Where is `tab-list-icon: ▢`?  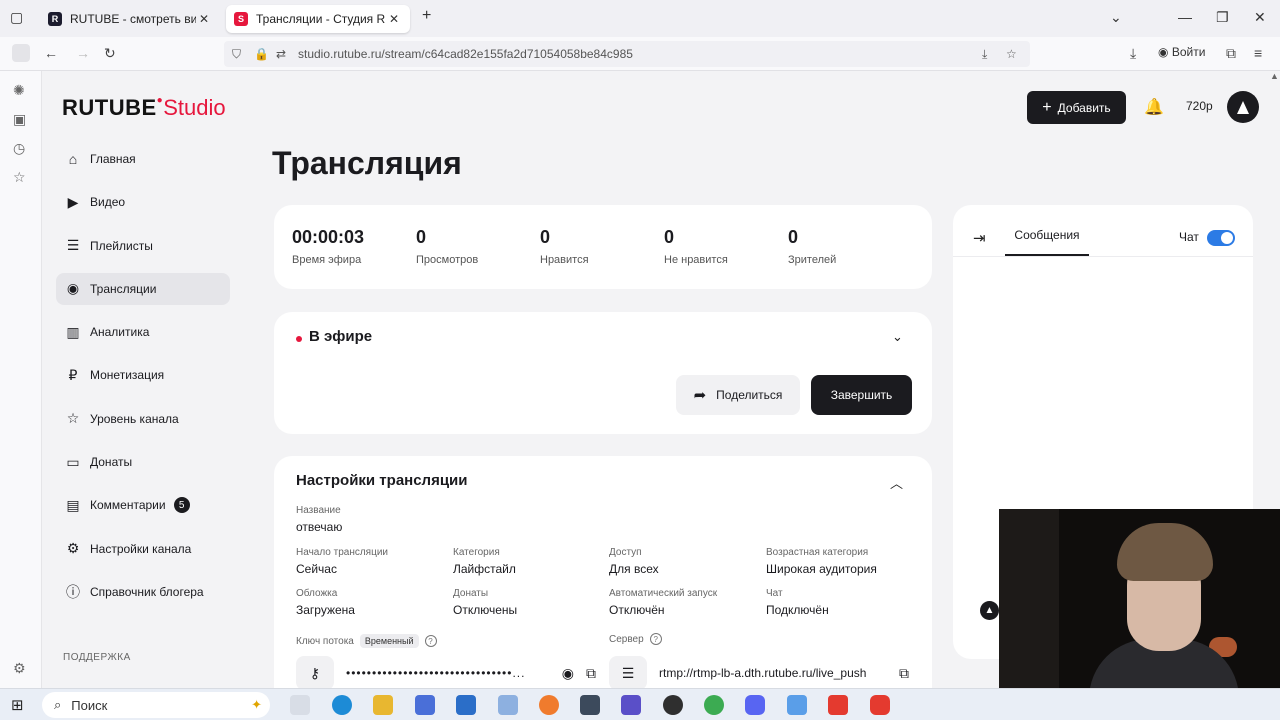 tab-list-icon: ▢ is located at coordinates (16, 17).